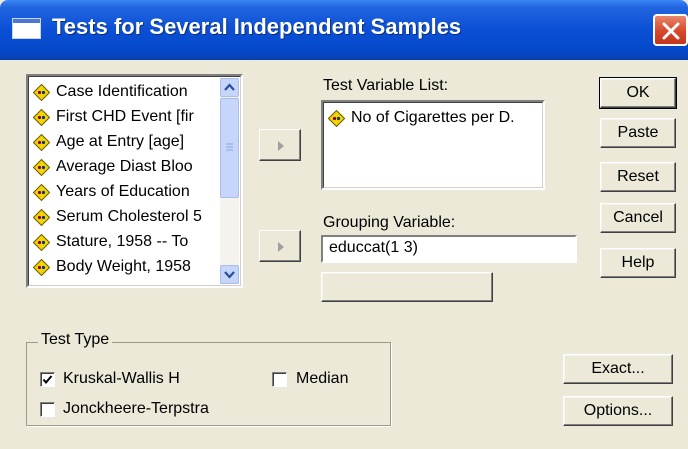 The image size is (688, 449). I want to click on list-item-label: Age at Entry [age], so click(120, 141).